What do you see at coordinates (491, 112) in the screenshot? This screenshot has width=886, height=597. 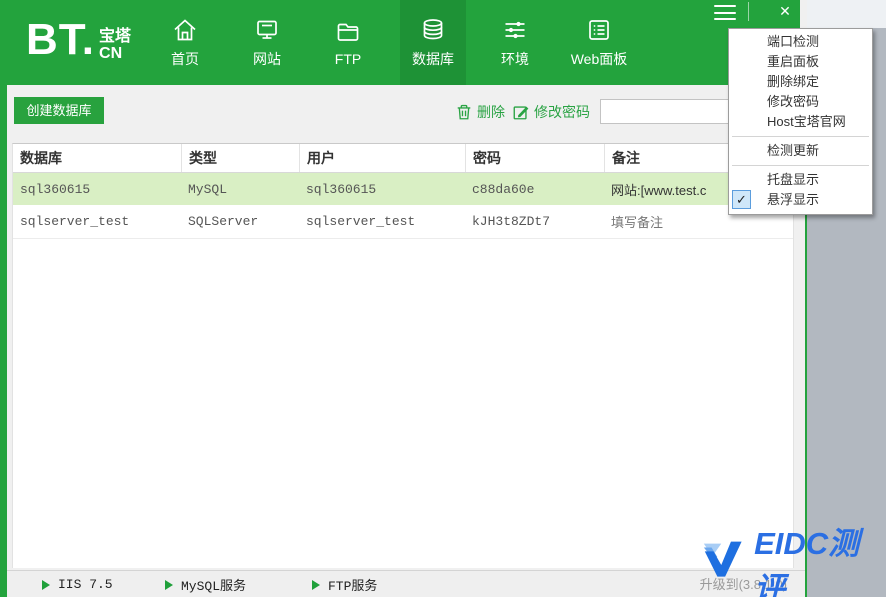 I see `delete-label: 删除` at bounding box center [491, 112].